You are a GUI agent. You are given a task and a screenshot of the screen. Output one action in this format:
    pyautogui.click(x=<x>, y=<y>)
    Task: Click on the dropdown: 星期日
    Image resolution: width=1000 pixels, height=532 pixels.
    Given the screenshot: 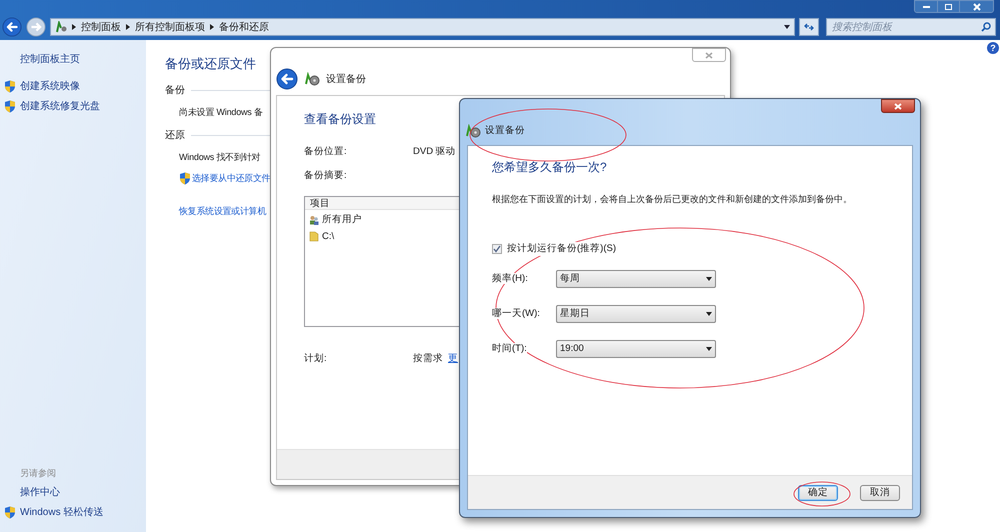 What is the action you would take?
    pyautogui.click(x=636, y=313)
    